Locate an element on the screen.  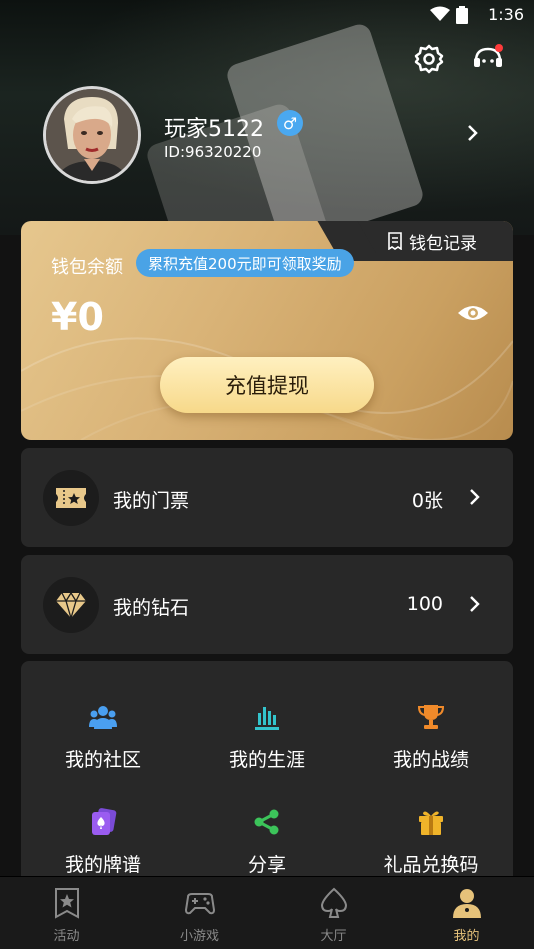
grid-item-label: 我的生涯 is located at coordinates (266, 760).